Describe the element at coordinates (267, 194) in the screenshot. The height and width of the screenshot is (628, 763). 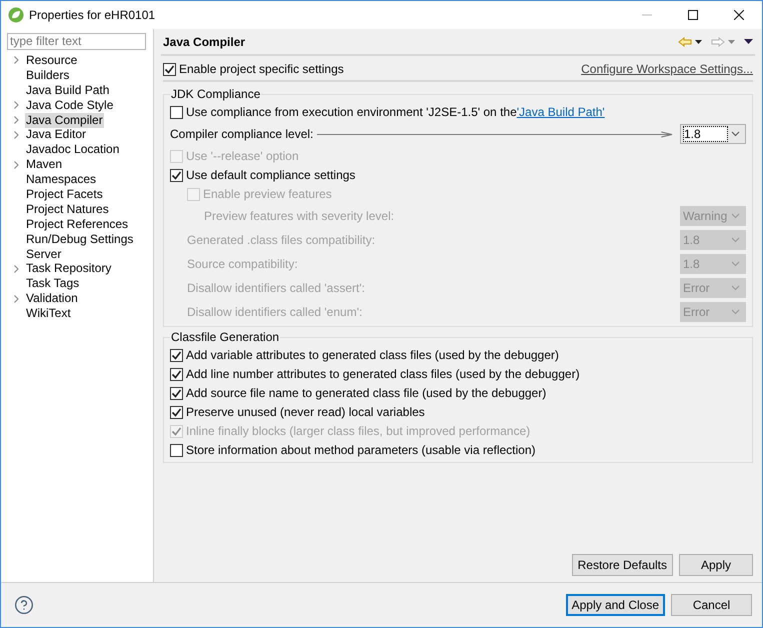
I see `checkbox-label: Enable preview features` at that location.